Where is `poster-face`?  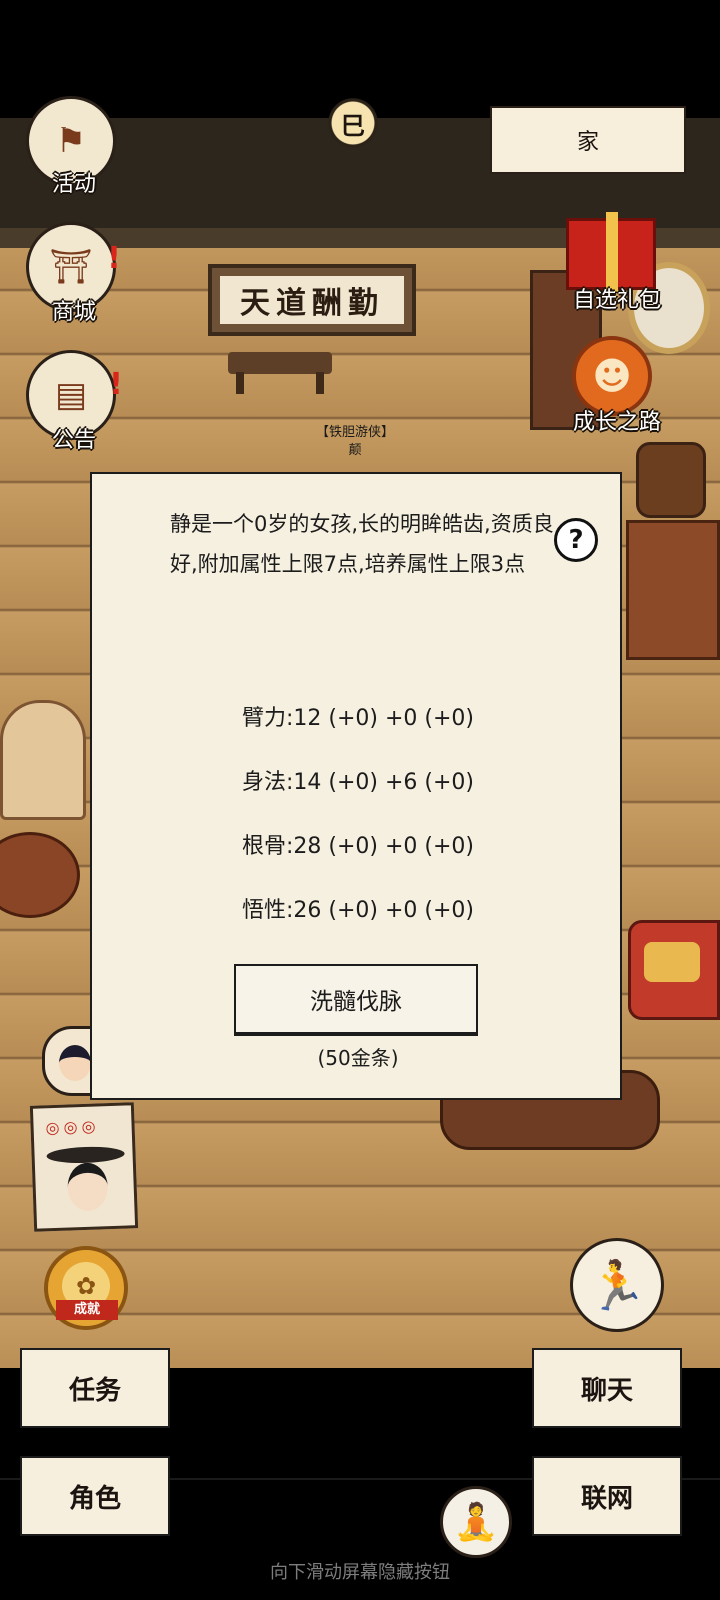 poster-face is located at coordinates (87, 1187).